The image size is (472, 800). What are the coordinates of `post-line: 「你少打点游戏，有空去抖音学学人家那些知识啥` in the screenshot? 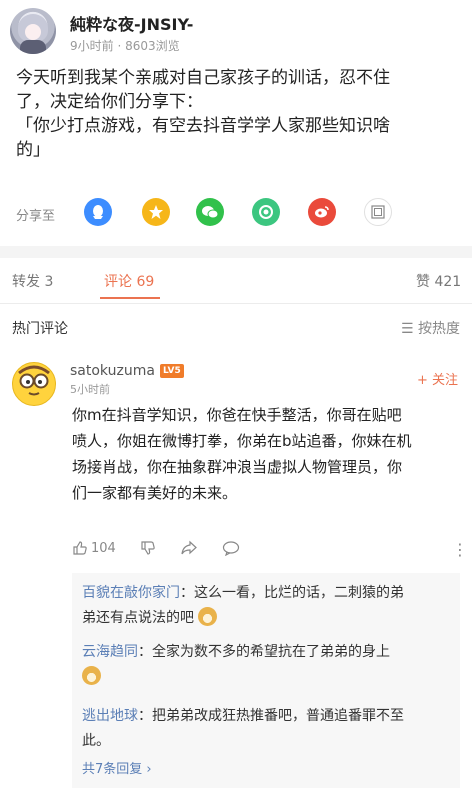 It's located at (203, 126).